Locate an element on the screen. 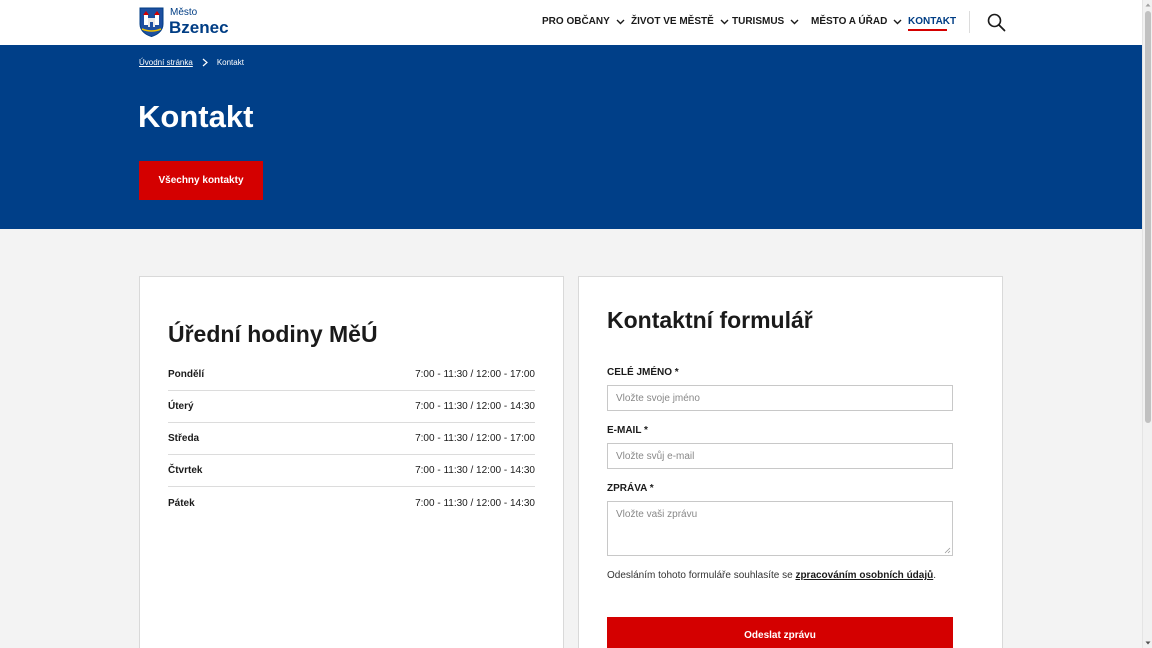 The image size is (1152, 648). scroll-thumb is located at coordinates (1148, 217).